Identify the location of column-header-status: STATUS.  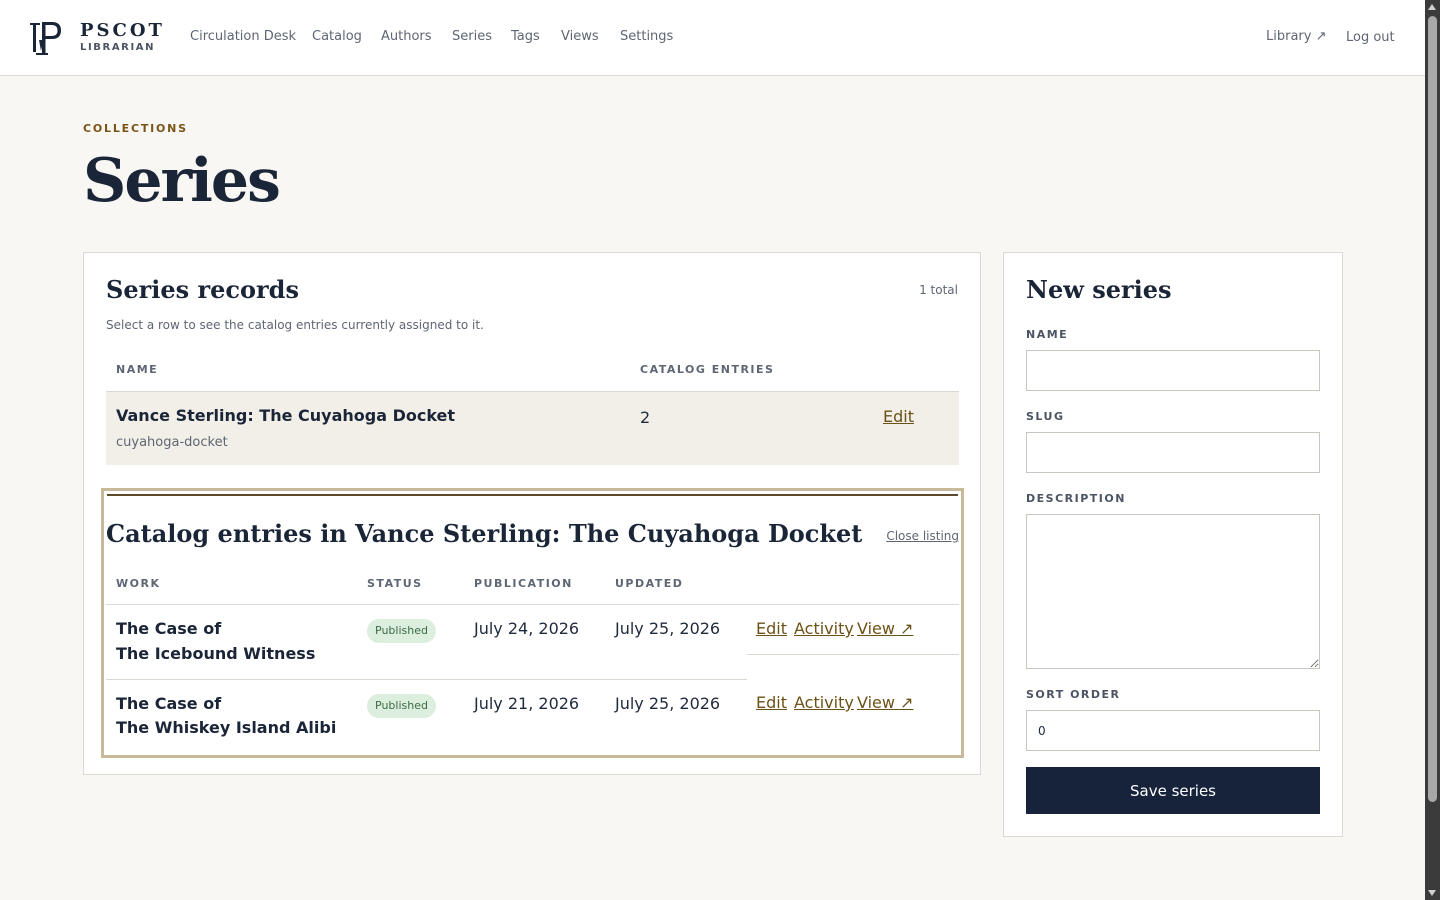
(395, 583).